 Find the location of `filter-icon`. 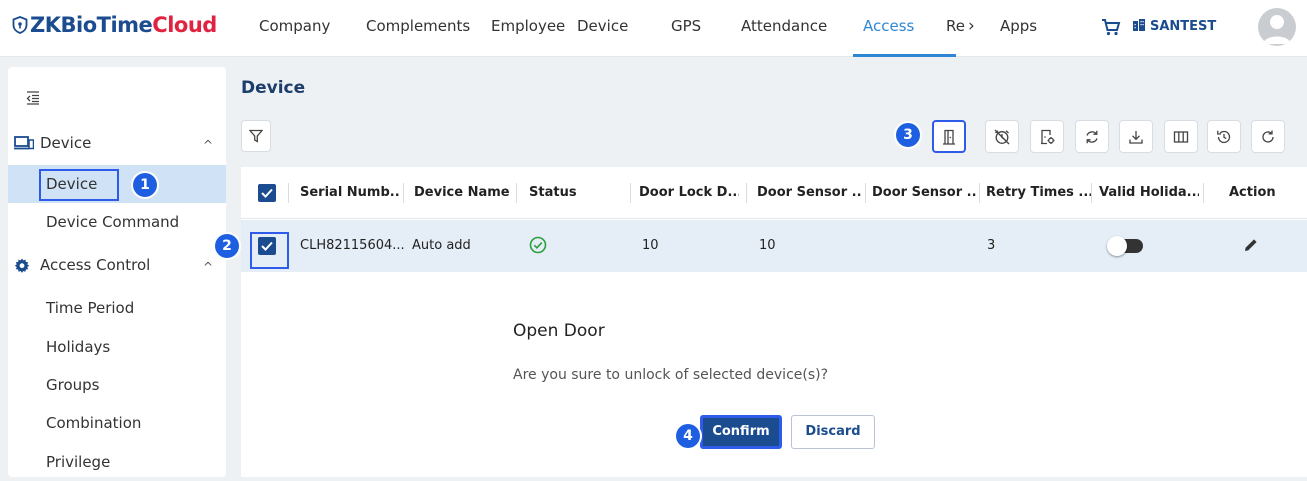

filter-icon is located at coordinates (256, 136).